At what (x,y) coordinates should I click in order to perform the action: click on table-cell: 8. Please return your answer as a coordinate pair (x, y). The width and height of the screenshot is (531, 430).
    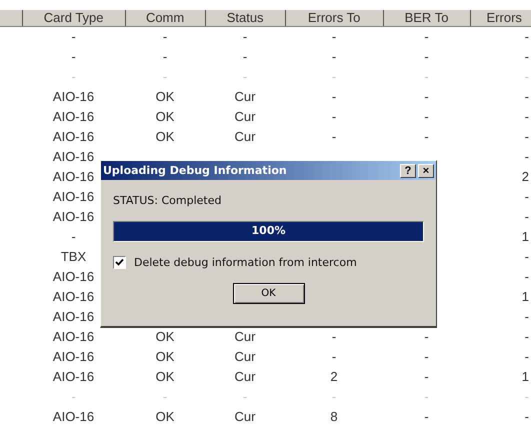
    Looking at the image, I should click on (334, 416).